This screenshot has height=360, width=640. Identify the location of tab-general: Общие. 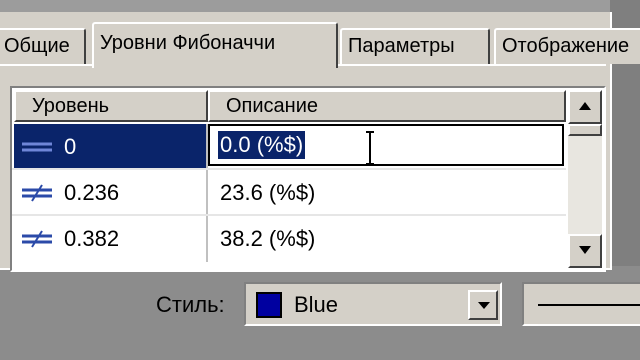
(43, 46).